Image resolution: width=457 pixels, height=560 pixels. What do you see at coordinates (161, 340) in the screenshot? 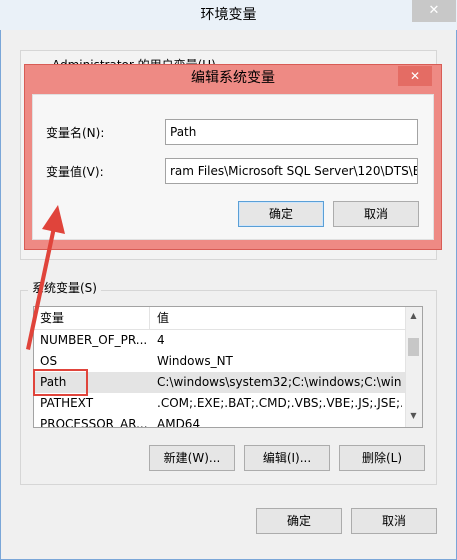
I see `row-value: 4` at bounding box center [161, 340].